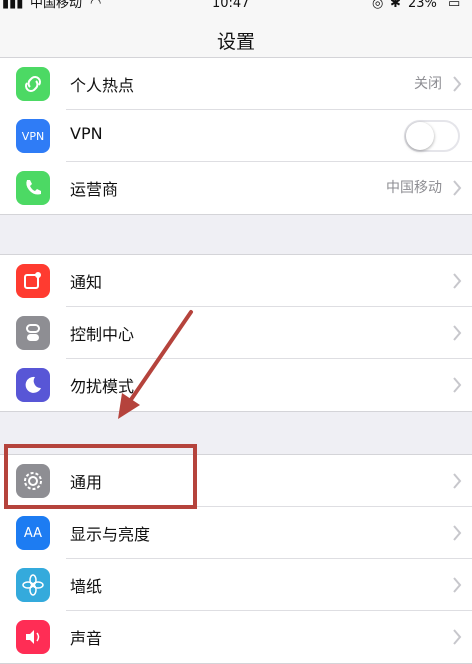 The height and width of the screenshot is (664, 472). I want to click on row-label: 通知, so click(86, 282).